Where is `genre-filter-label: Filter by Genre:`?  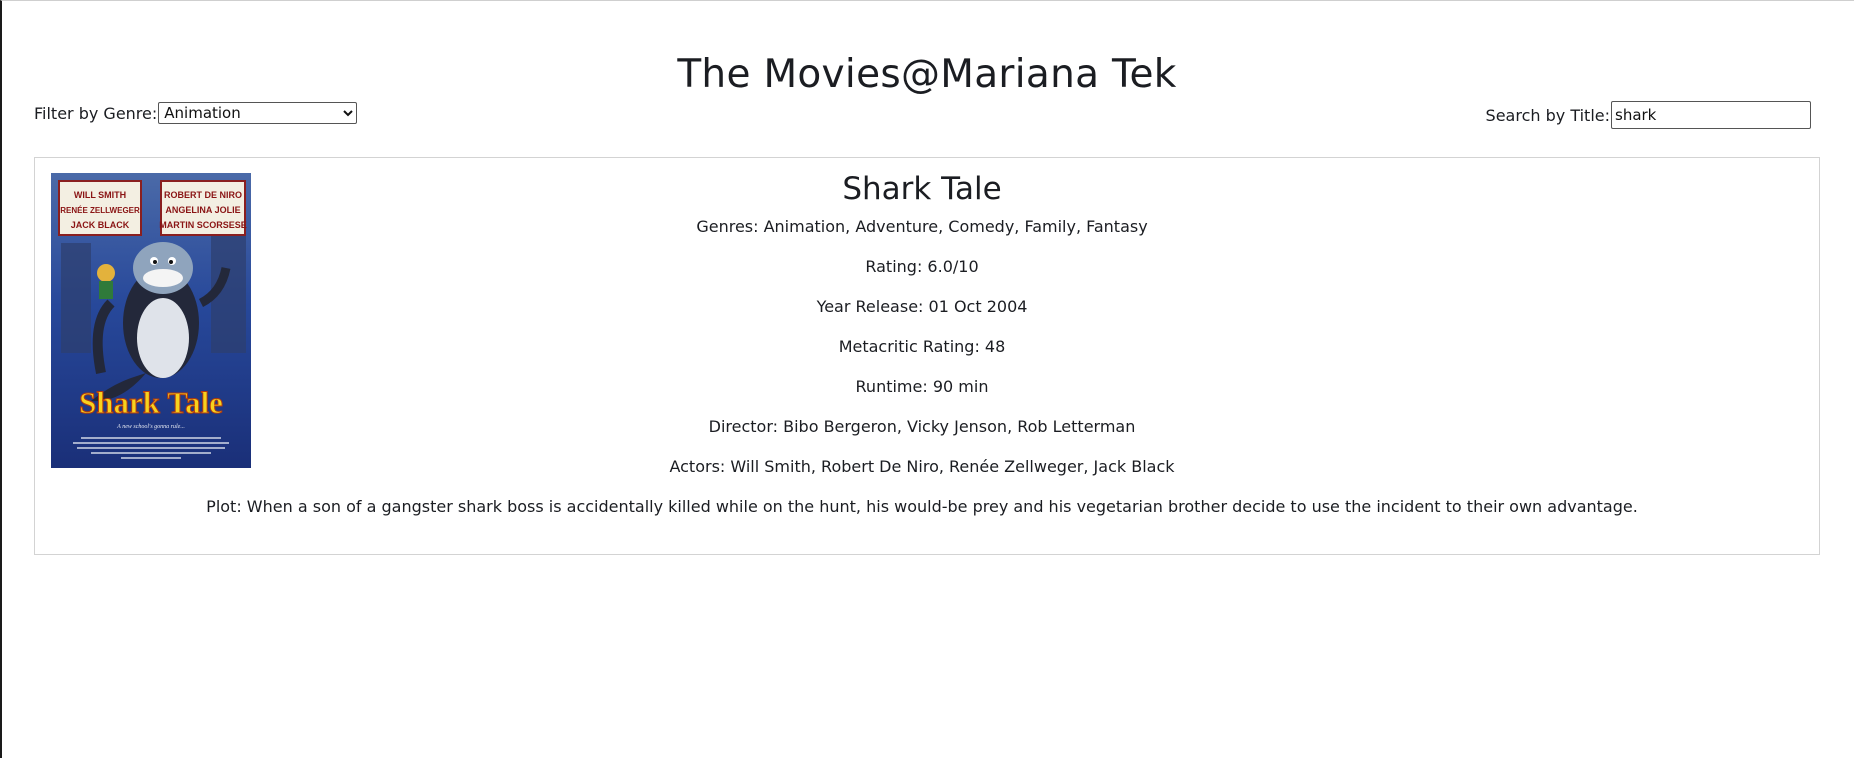
genre-filter-label: Filter by Genre: is located at coordinates (96, 113).